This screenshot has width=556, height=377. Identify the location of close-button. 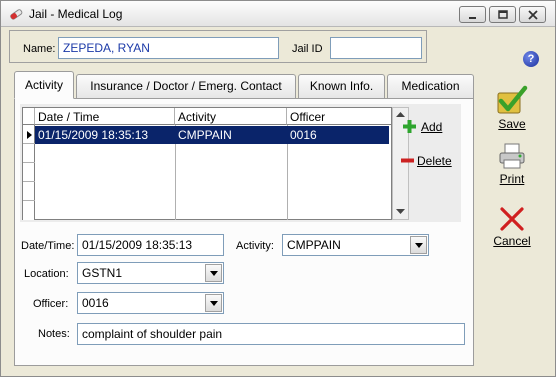
(532, 14).